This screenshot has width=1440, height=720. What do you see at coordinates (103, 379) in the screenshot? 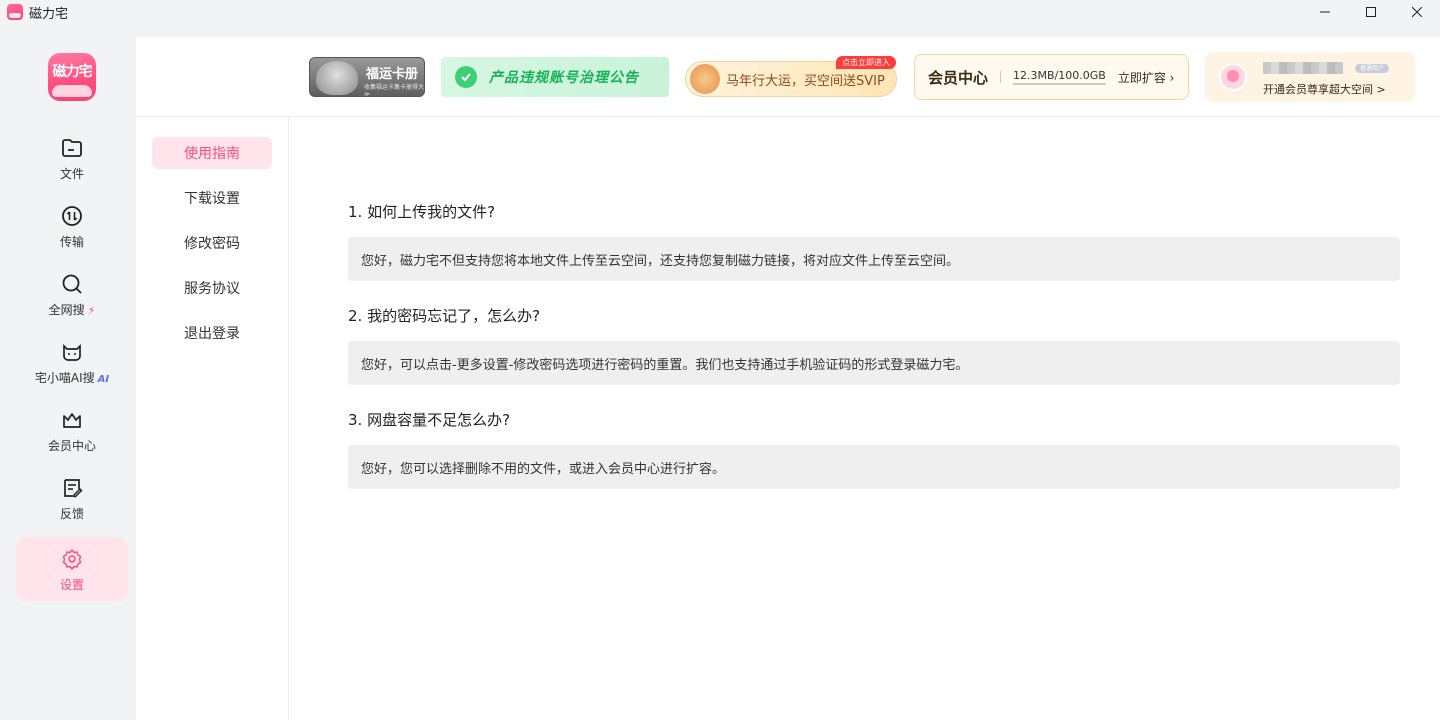
I see `ai-badge: AI` at bounding box center [103, 379].